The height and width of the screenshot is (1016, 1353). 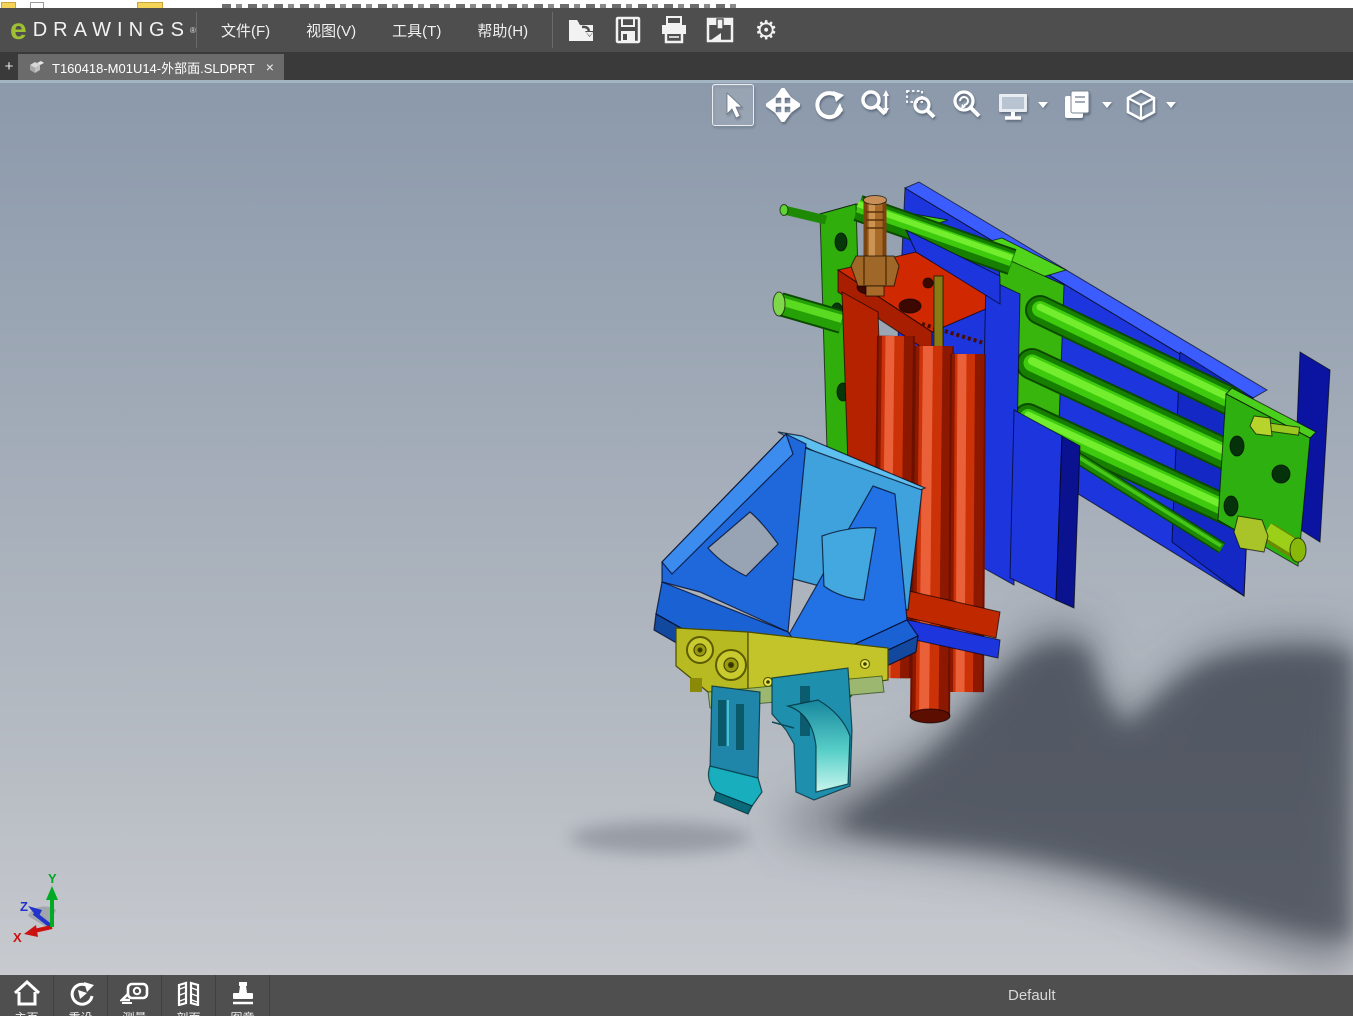 I want to click on monitor-icon, so click(x=1013, y=107).